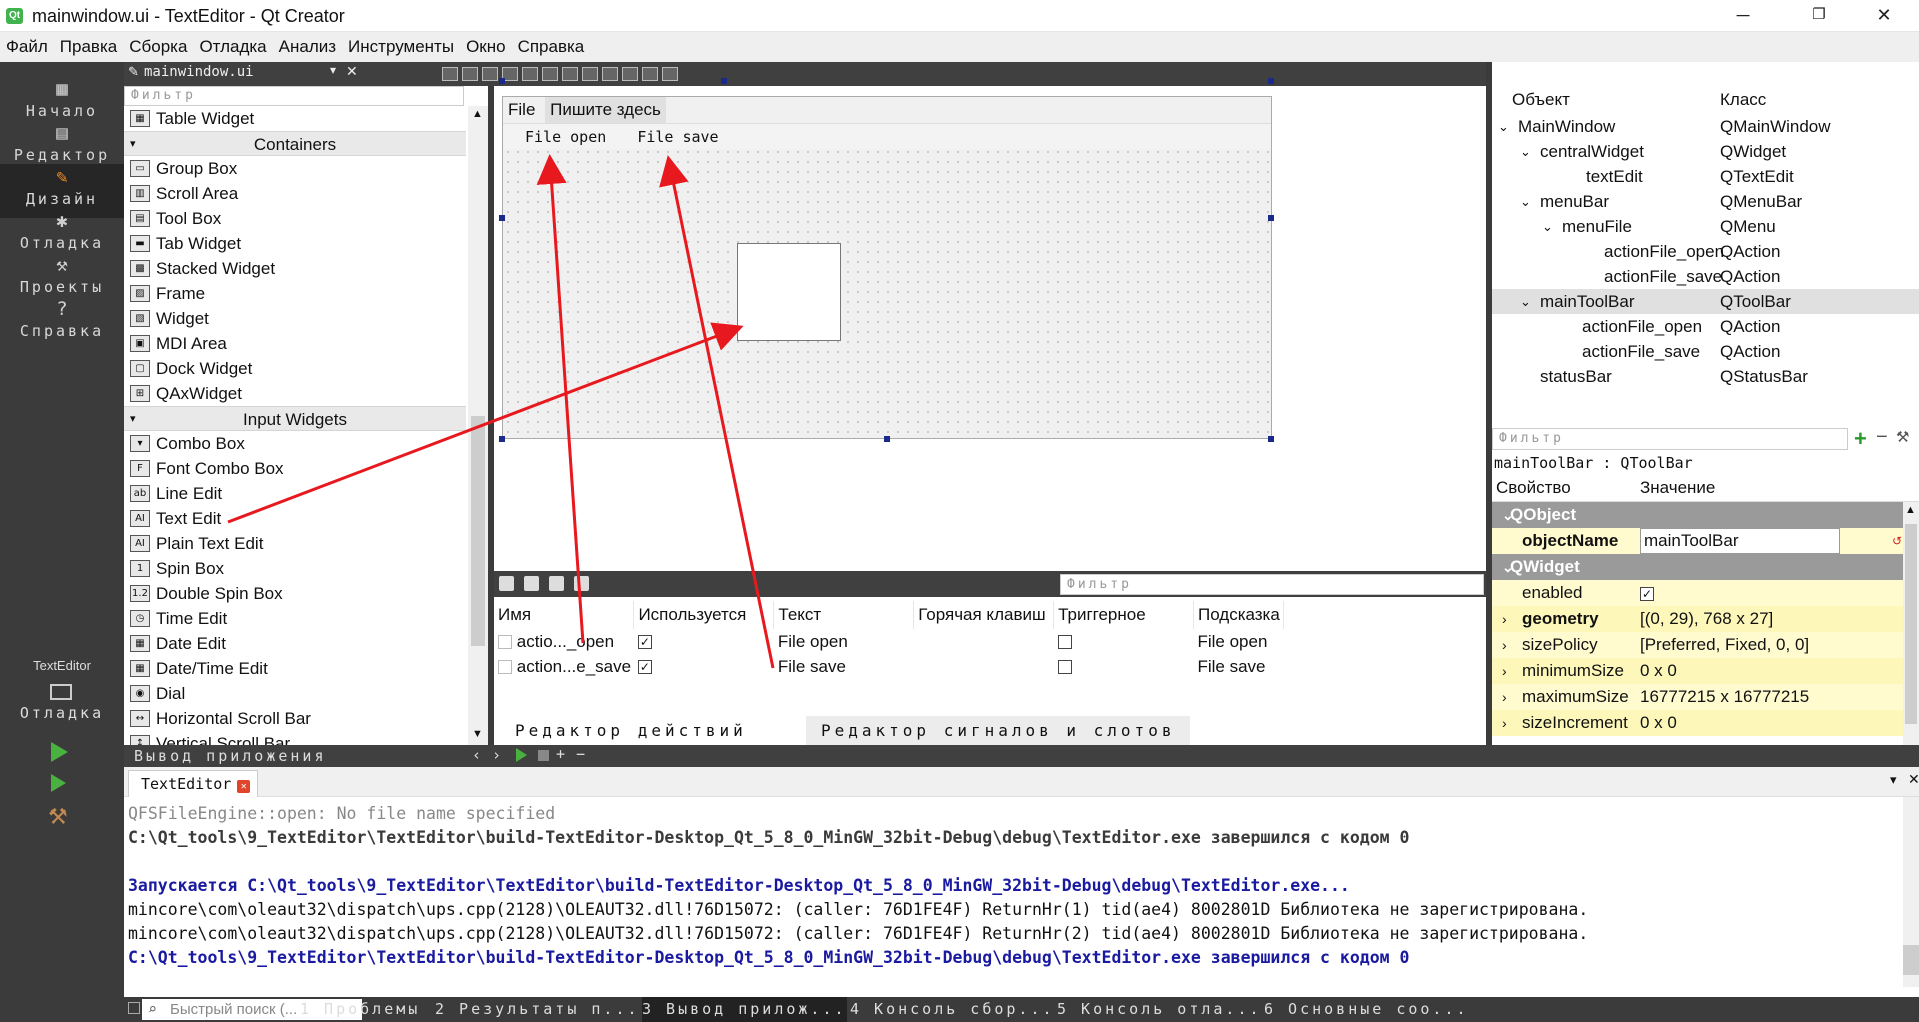  What do you see at coordinates (506, 583) in the screenshot?
I see `new-action-icon` at bounding box center [506, 583].